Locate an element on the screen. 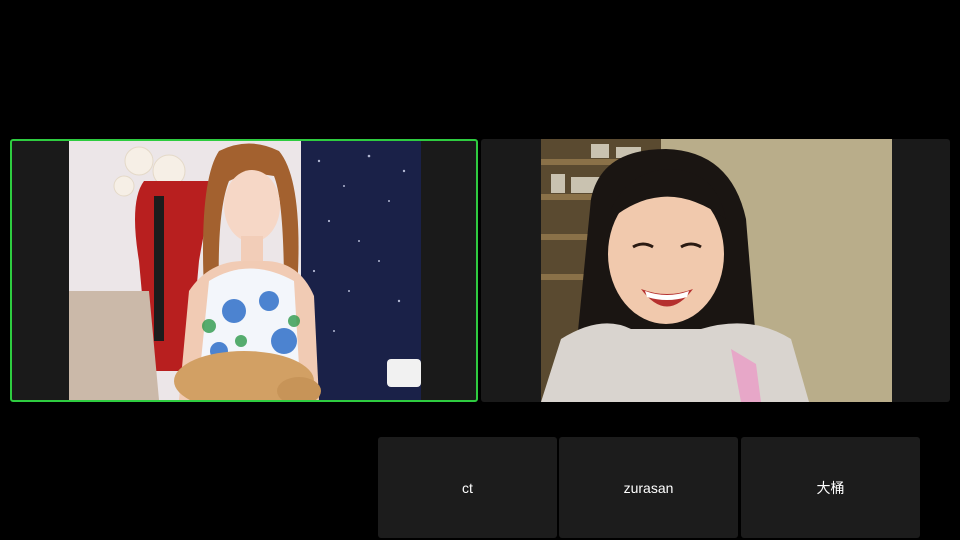  participant-name-label: ct is located at coordinates (467, 487).